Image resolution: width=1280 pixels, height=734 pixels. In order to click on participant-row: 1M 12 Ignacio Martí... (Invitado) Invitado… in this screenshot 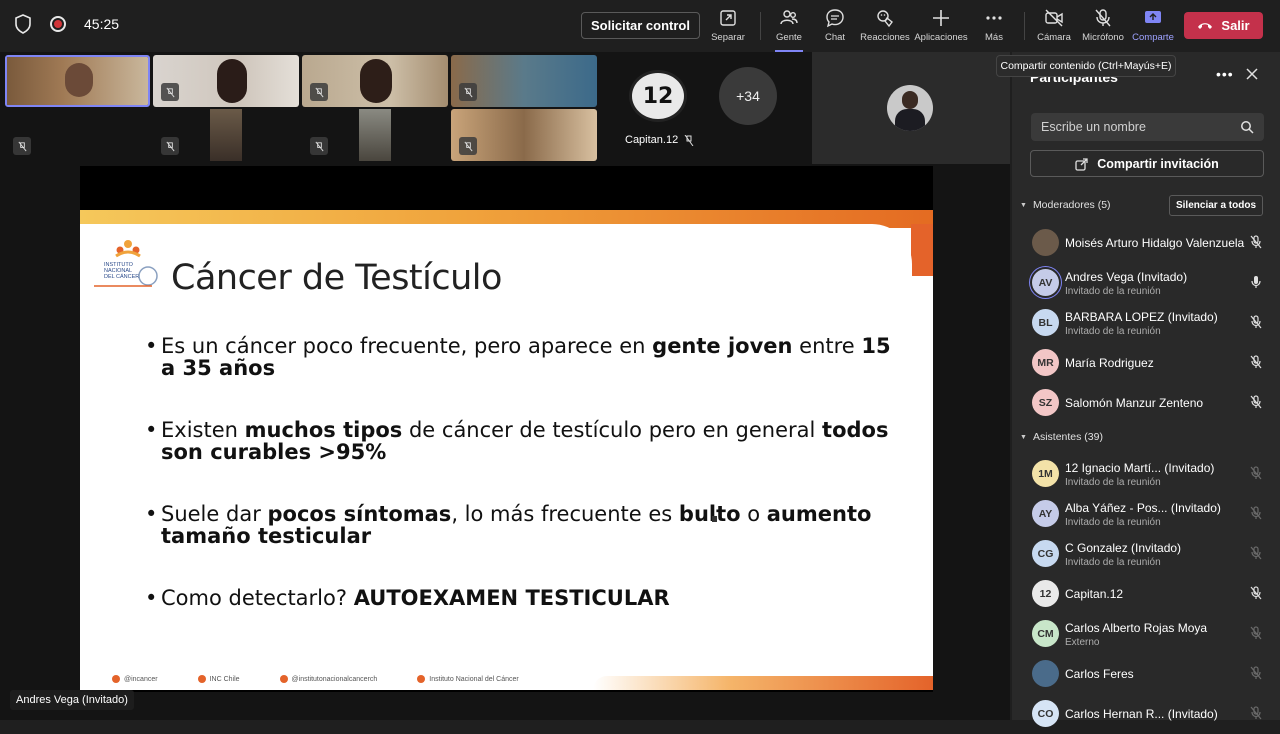, I will do `click(1146, 474)`.